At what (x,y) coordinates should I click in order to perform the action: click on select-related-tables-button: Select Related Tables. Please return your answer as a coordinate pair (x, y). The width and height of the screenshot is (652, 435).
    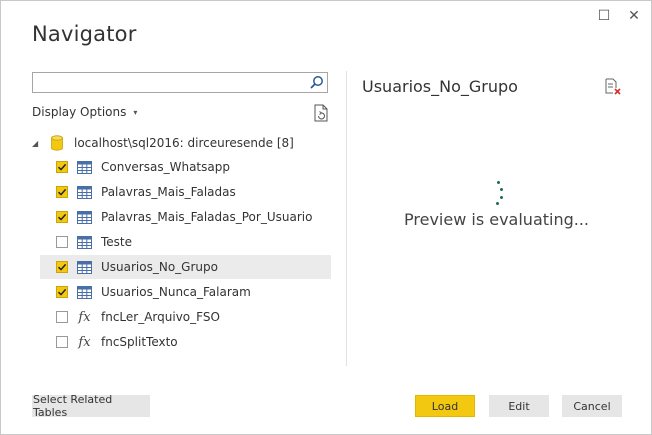
    Looking at the image, I should click on (91, 406).